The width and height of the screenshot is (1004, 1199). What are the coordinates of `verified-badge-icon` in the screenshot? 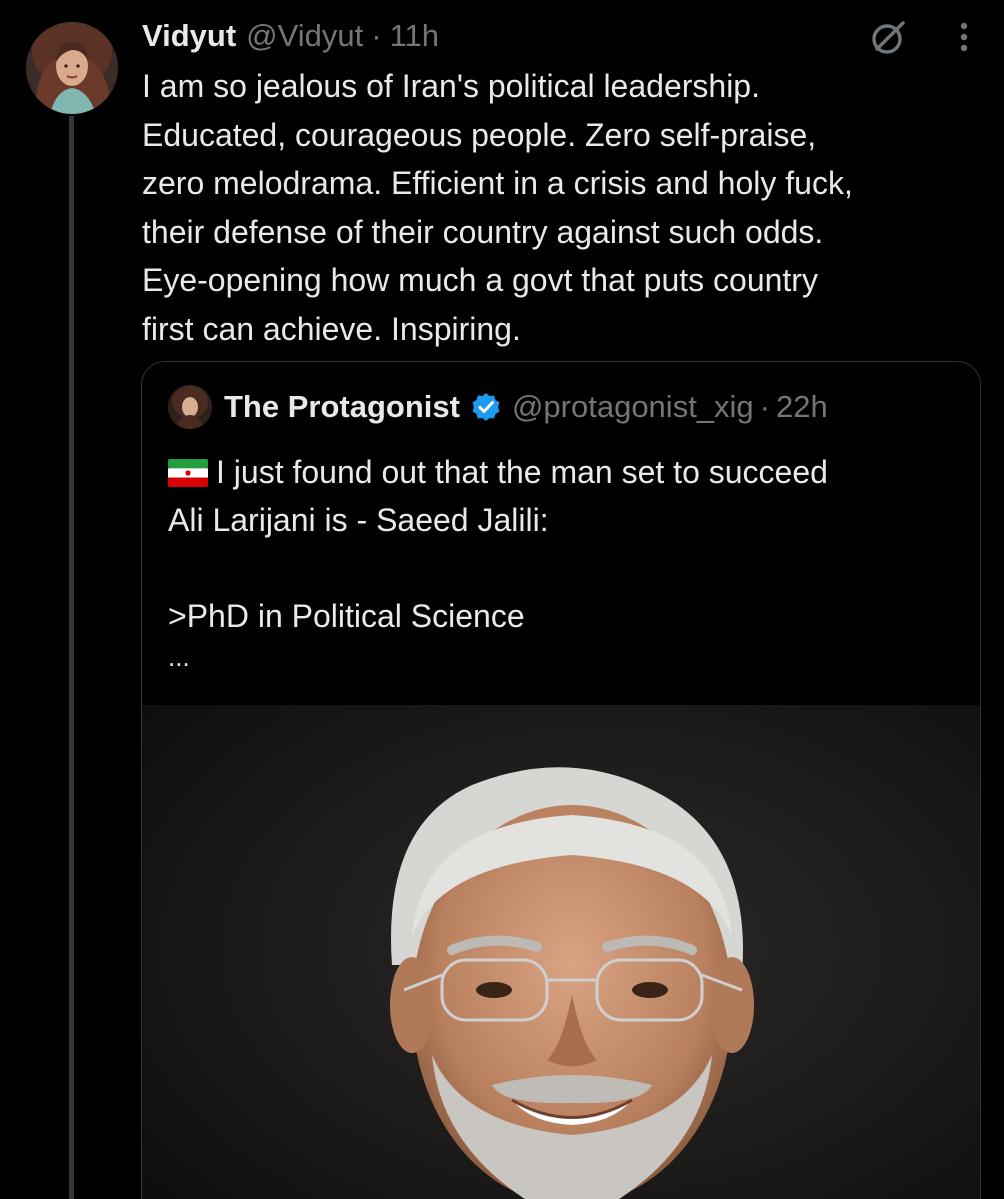 It's located at (486, 407).